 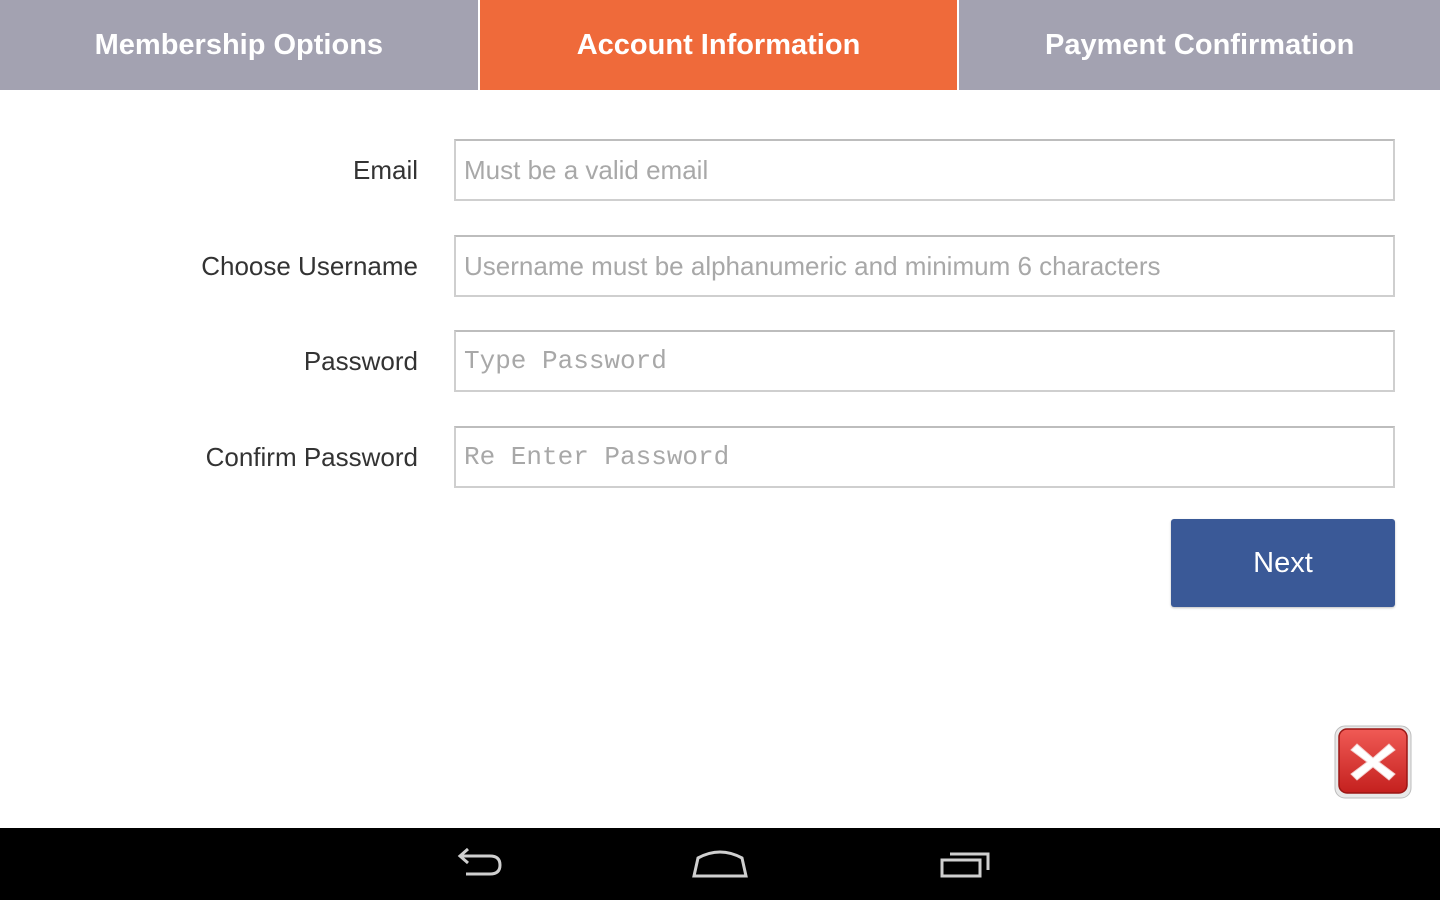 I want to click on email-row: Email, so click(x=720, y=170).